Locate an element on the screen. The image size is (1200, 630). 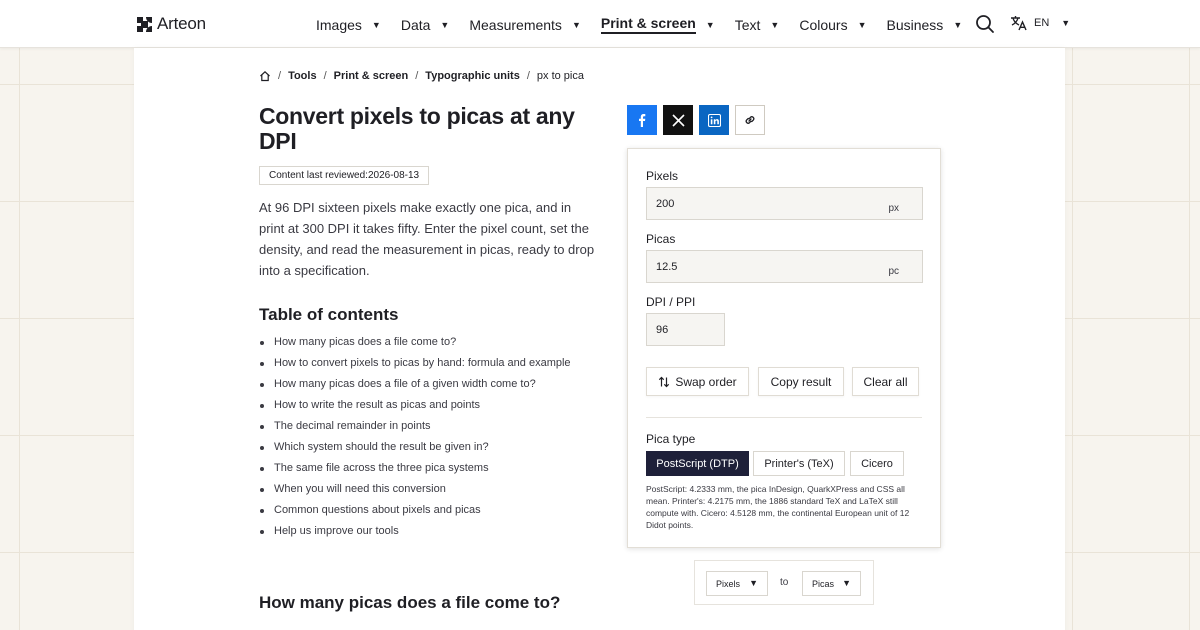
to-unit-select: Picas ▼ is located at coordinates (831, 583).